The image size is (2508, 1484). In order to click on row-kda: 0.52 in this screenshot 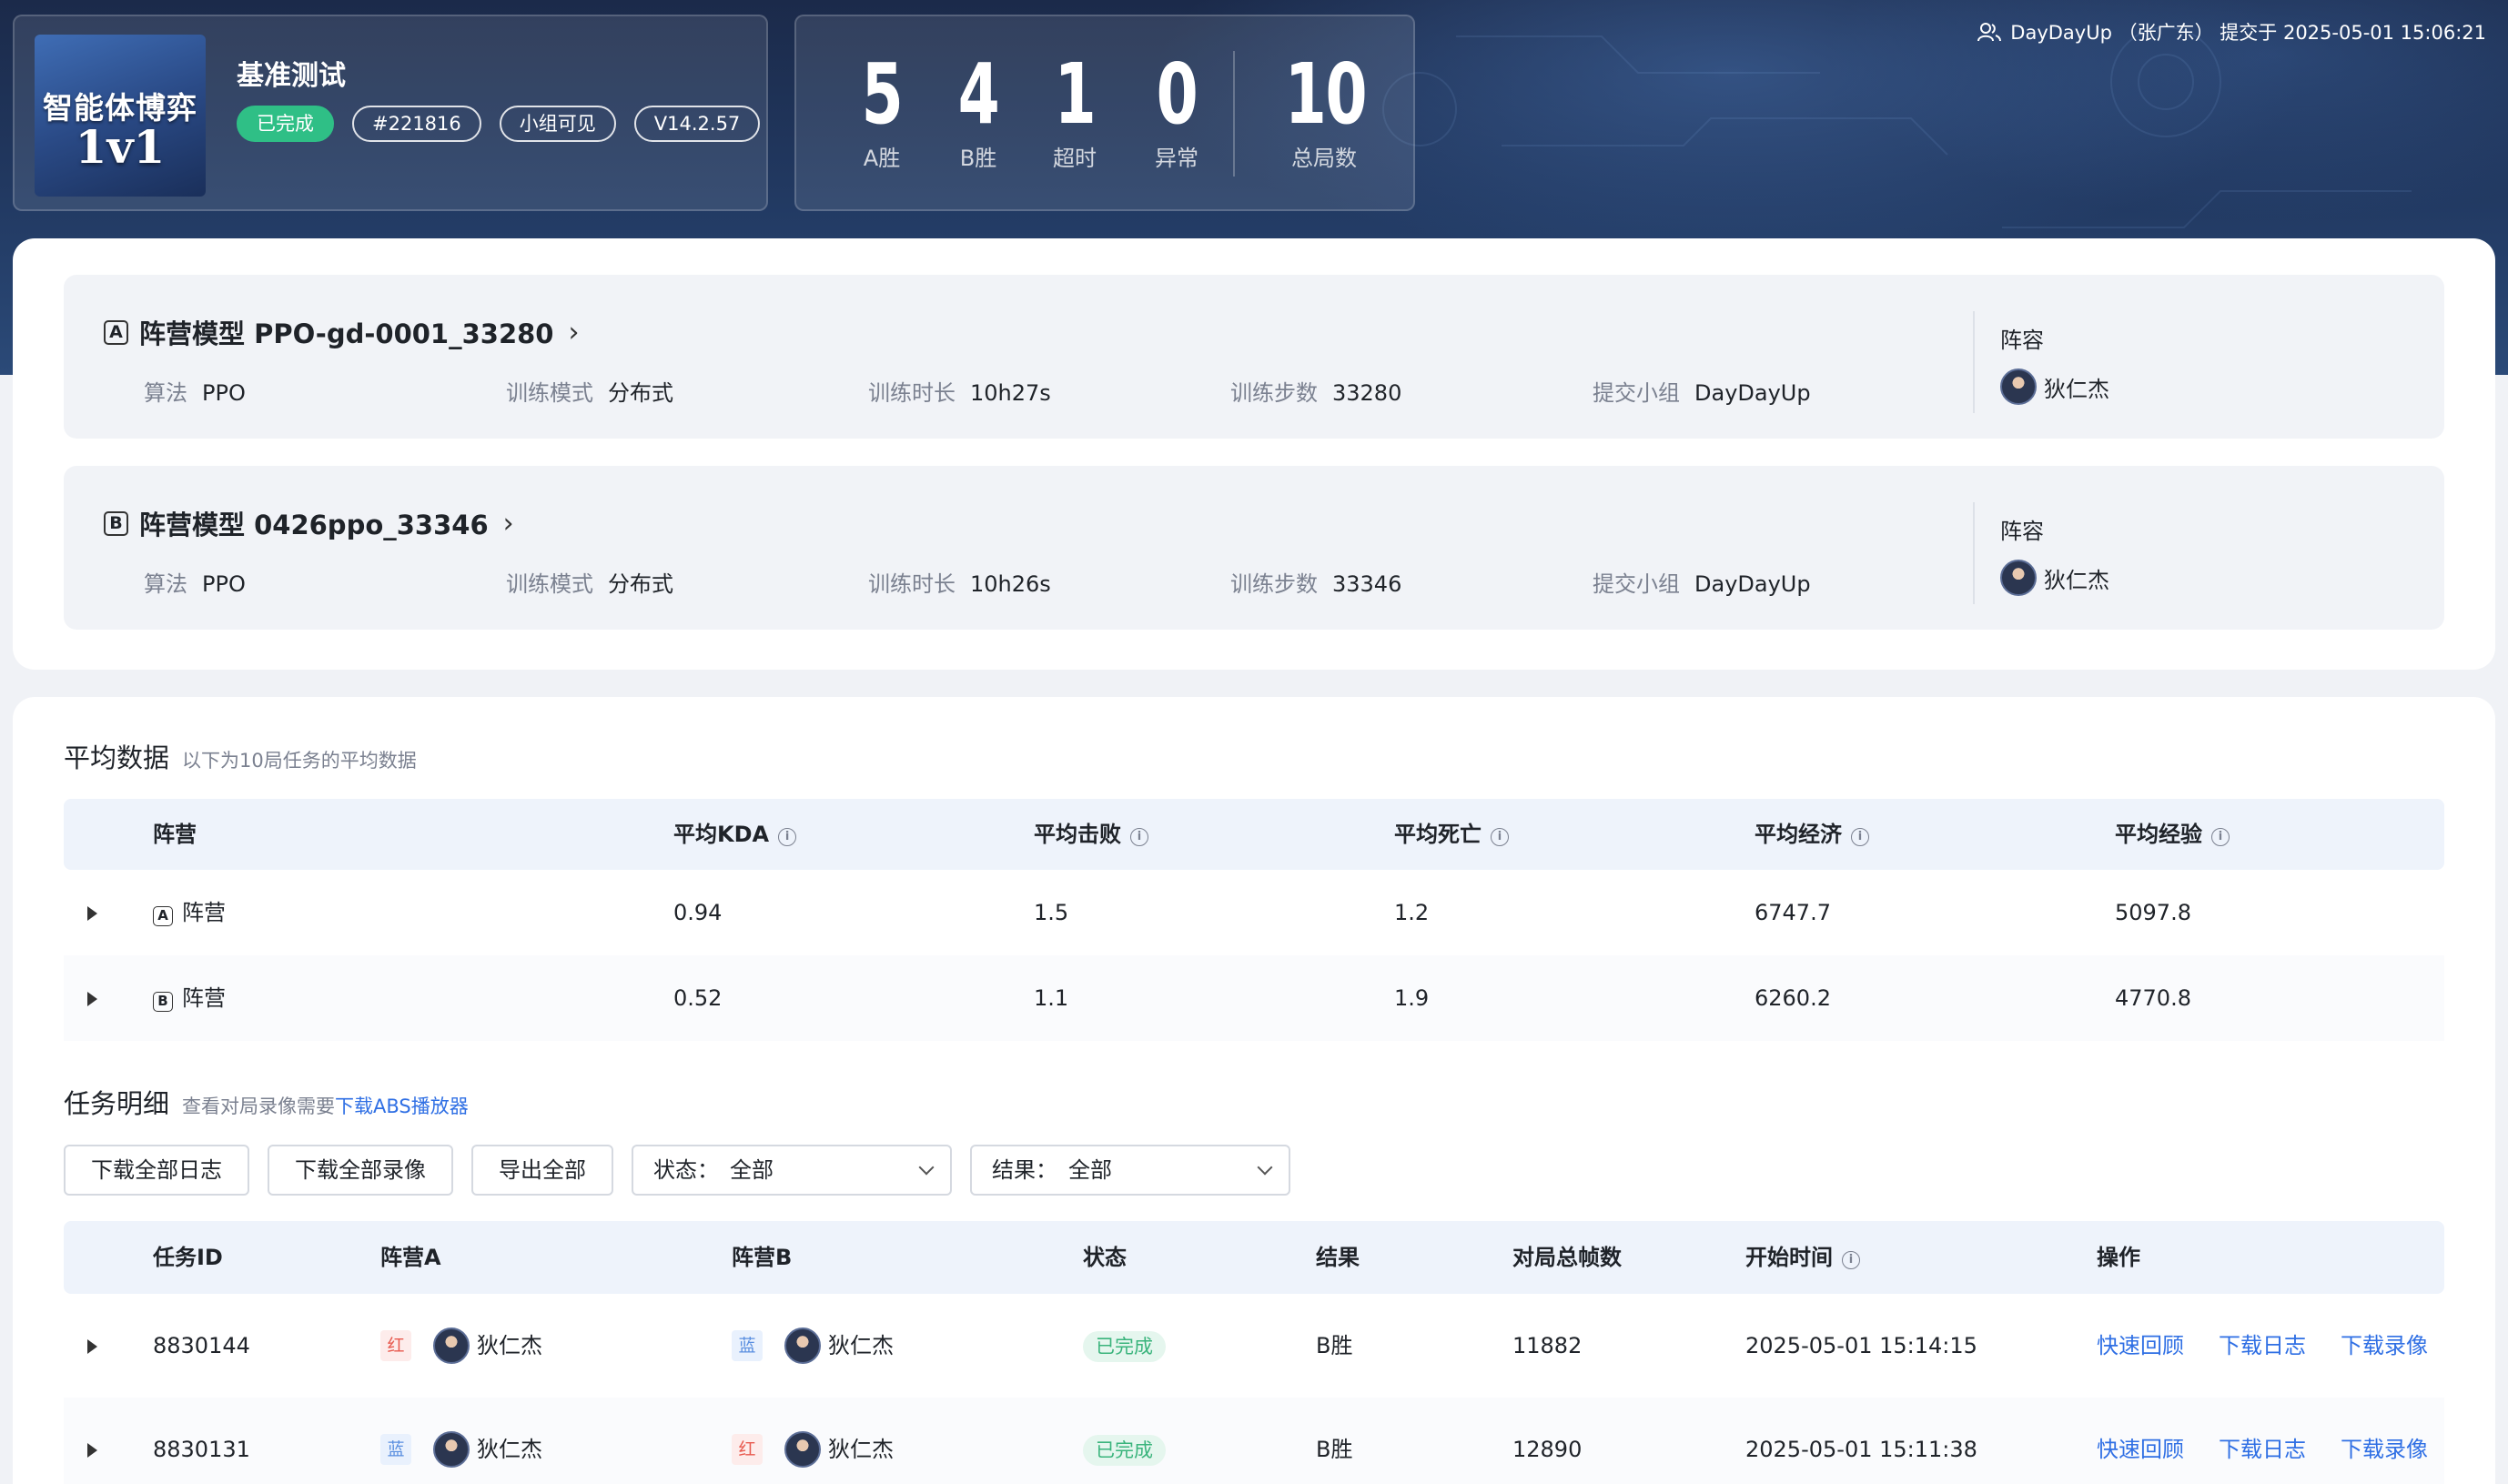, I will do `click(698, 998)`.